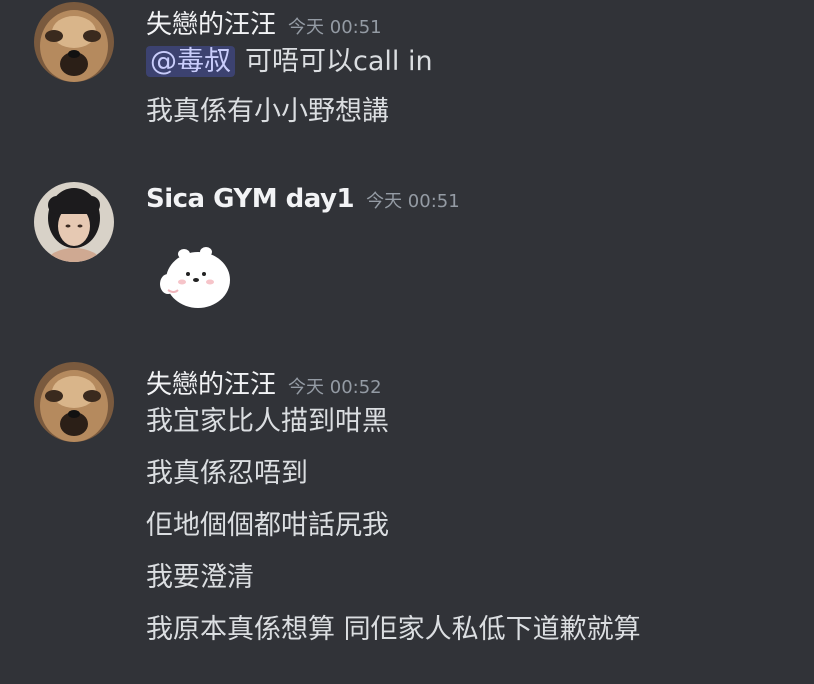 The height and width of the screenshot is (684, 814). I want to click on message-line: 我真係有小小野想講, so click(267, 112).